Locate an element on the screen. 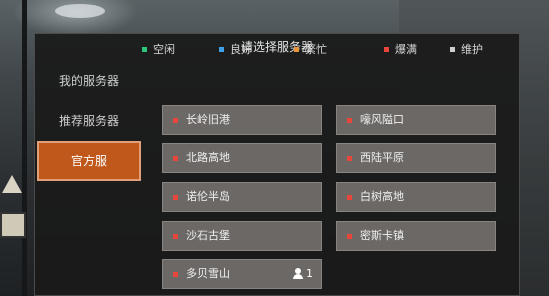 This screenshot has width=549, height=296. legend-item-maintenance: 维护 is located at coordinates (466, 50).